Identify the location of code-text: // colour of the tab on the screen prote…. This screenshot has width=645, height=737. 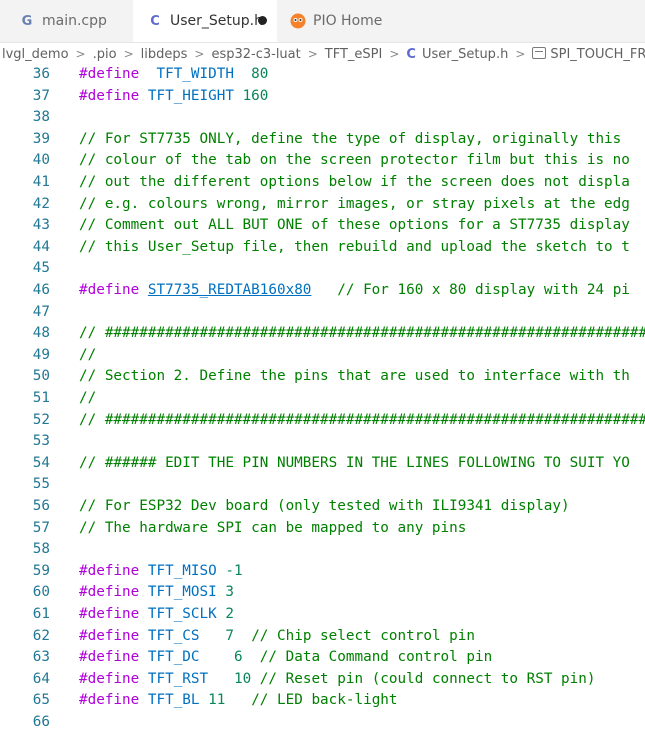
(354, 161).